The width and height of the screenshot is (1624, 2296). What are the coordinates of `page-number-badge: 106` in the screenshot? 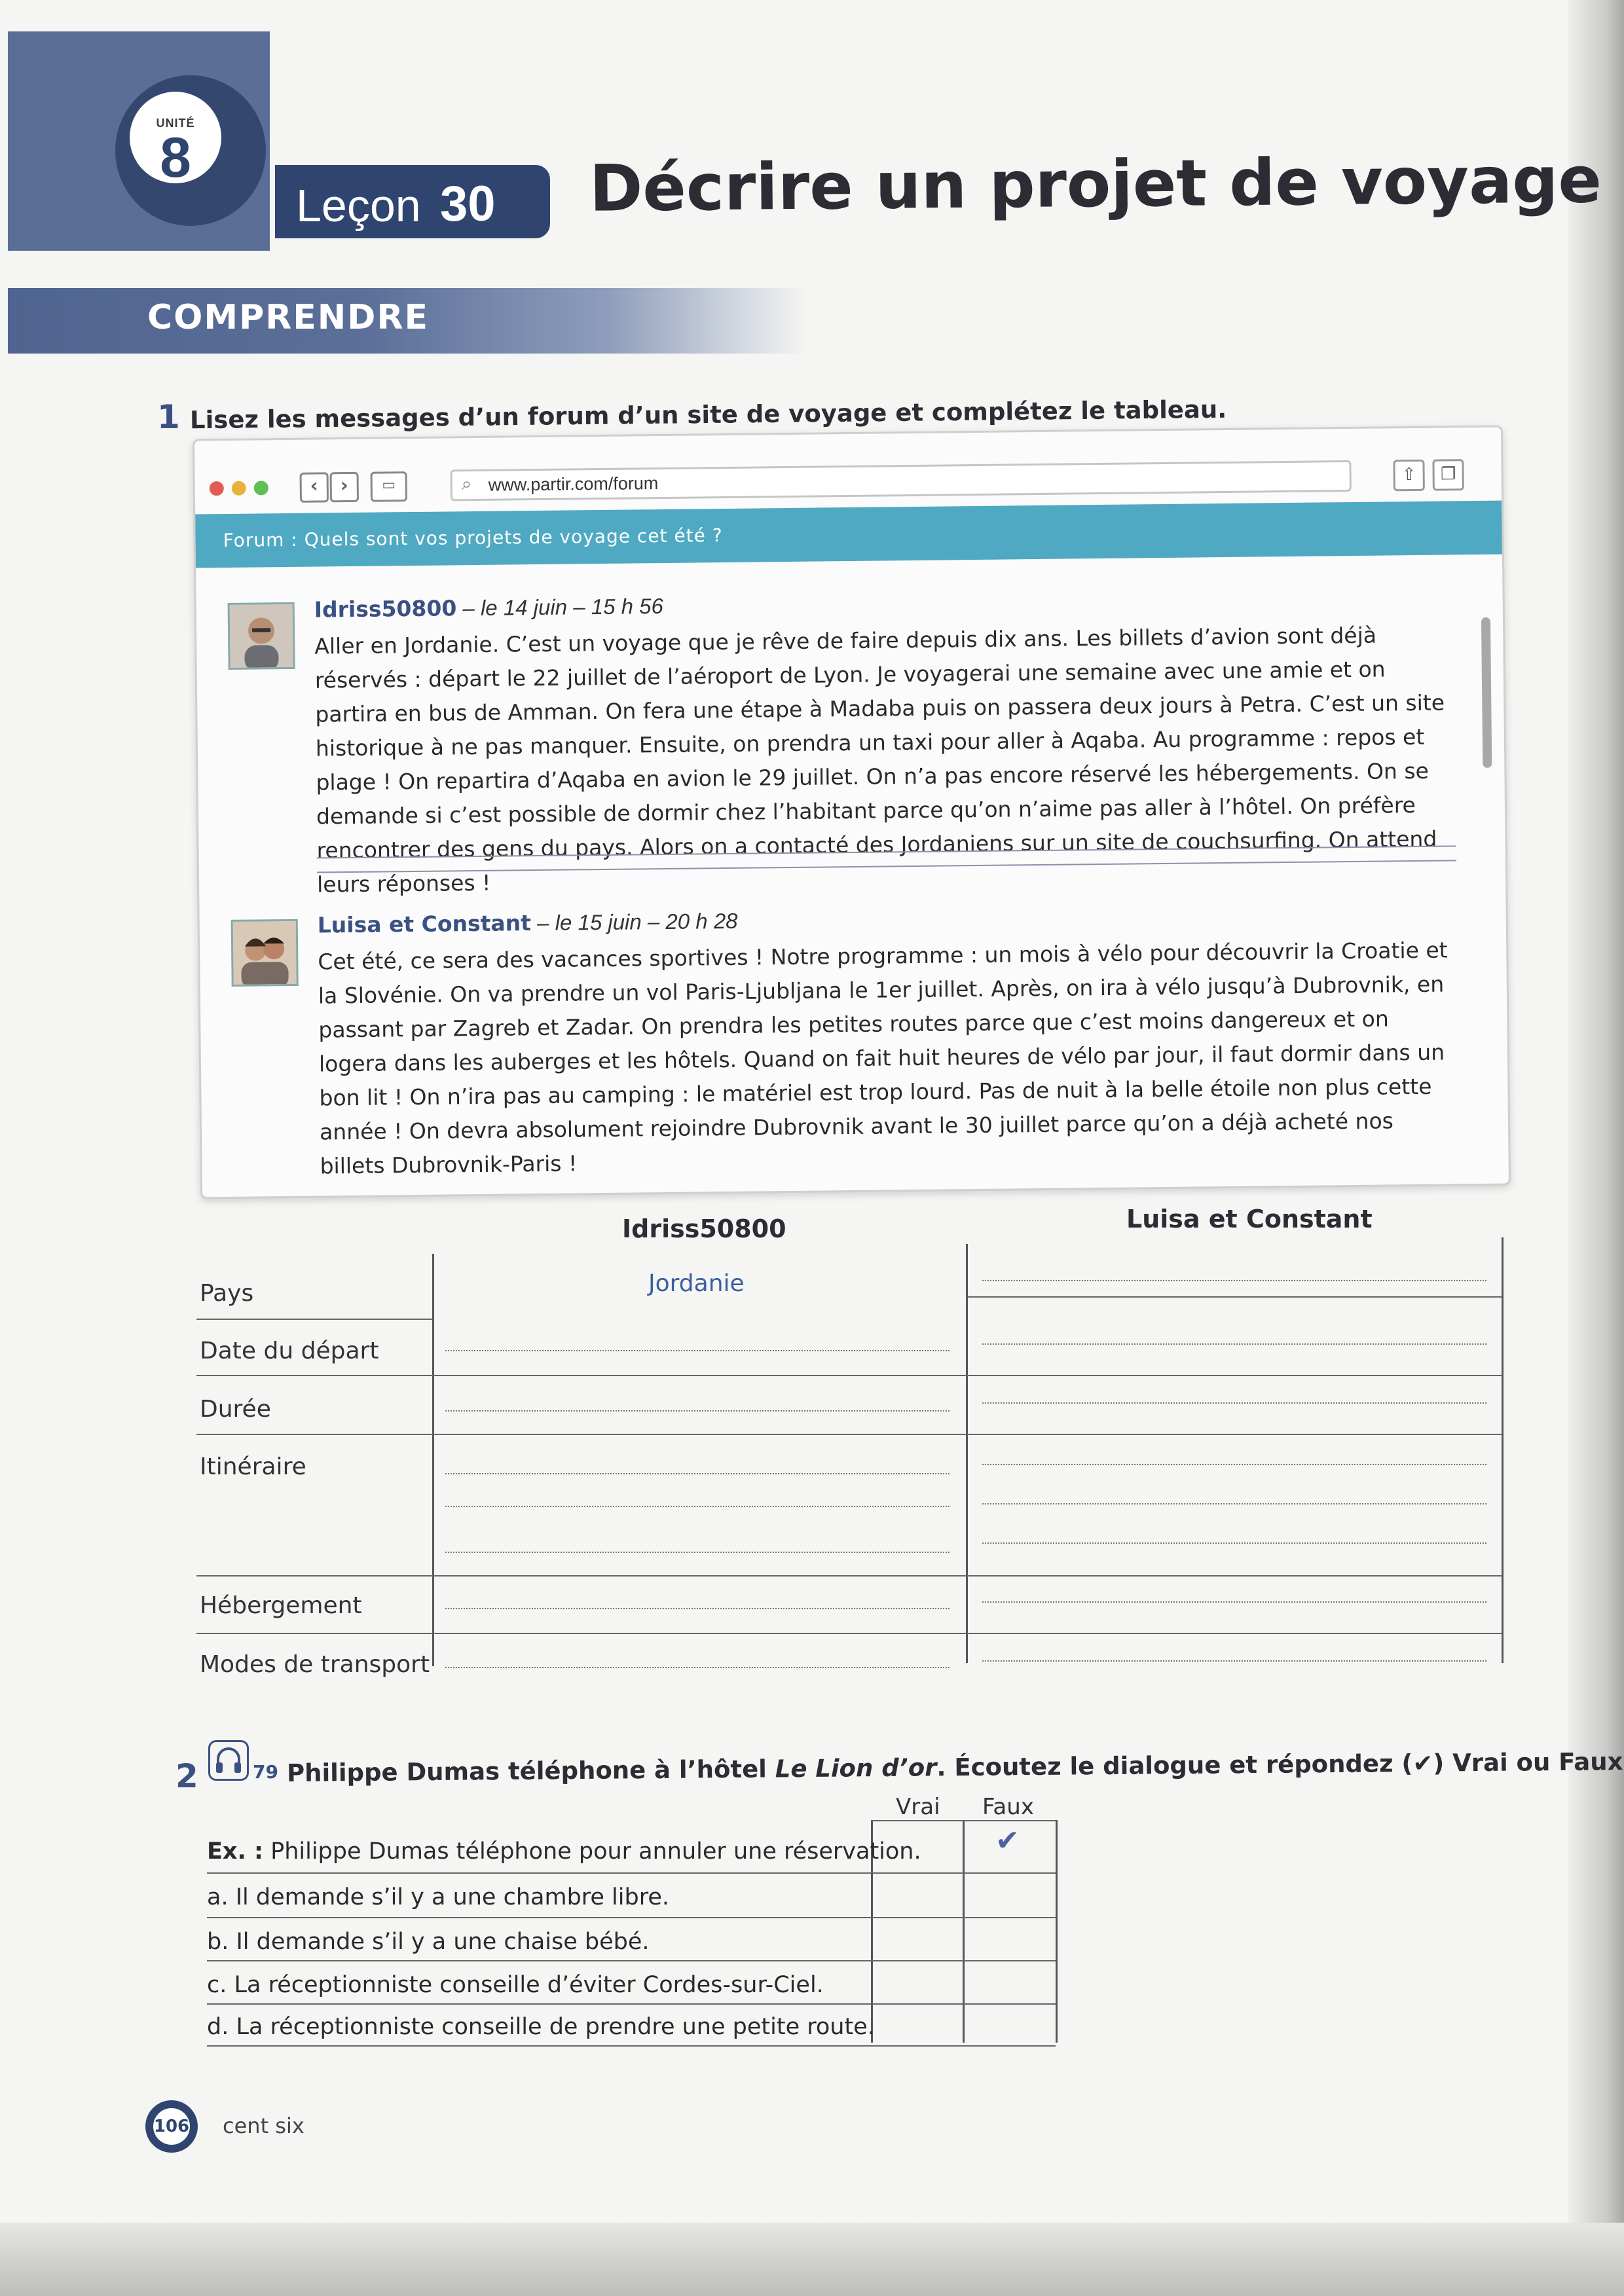 It's located at (171, 2126).